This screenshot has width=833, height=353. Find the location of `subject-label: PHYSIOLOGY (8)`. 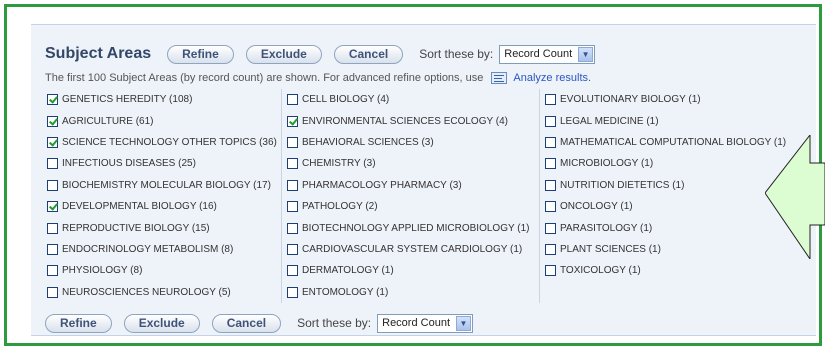

subject-label: PHYSIOLOGY (8) is located at coordinates (102, 271).